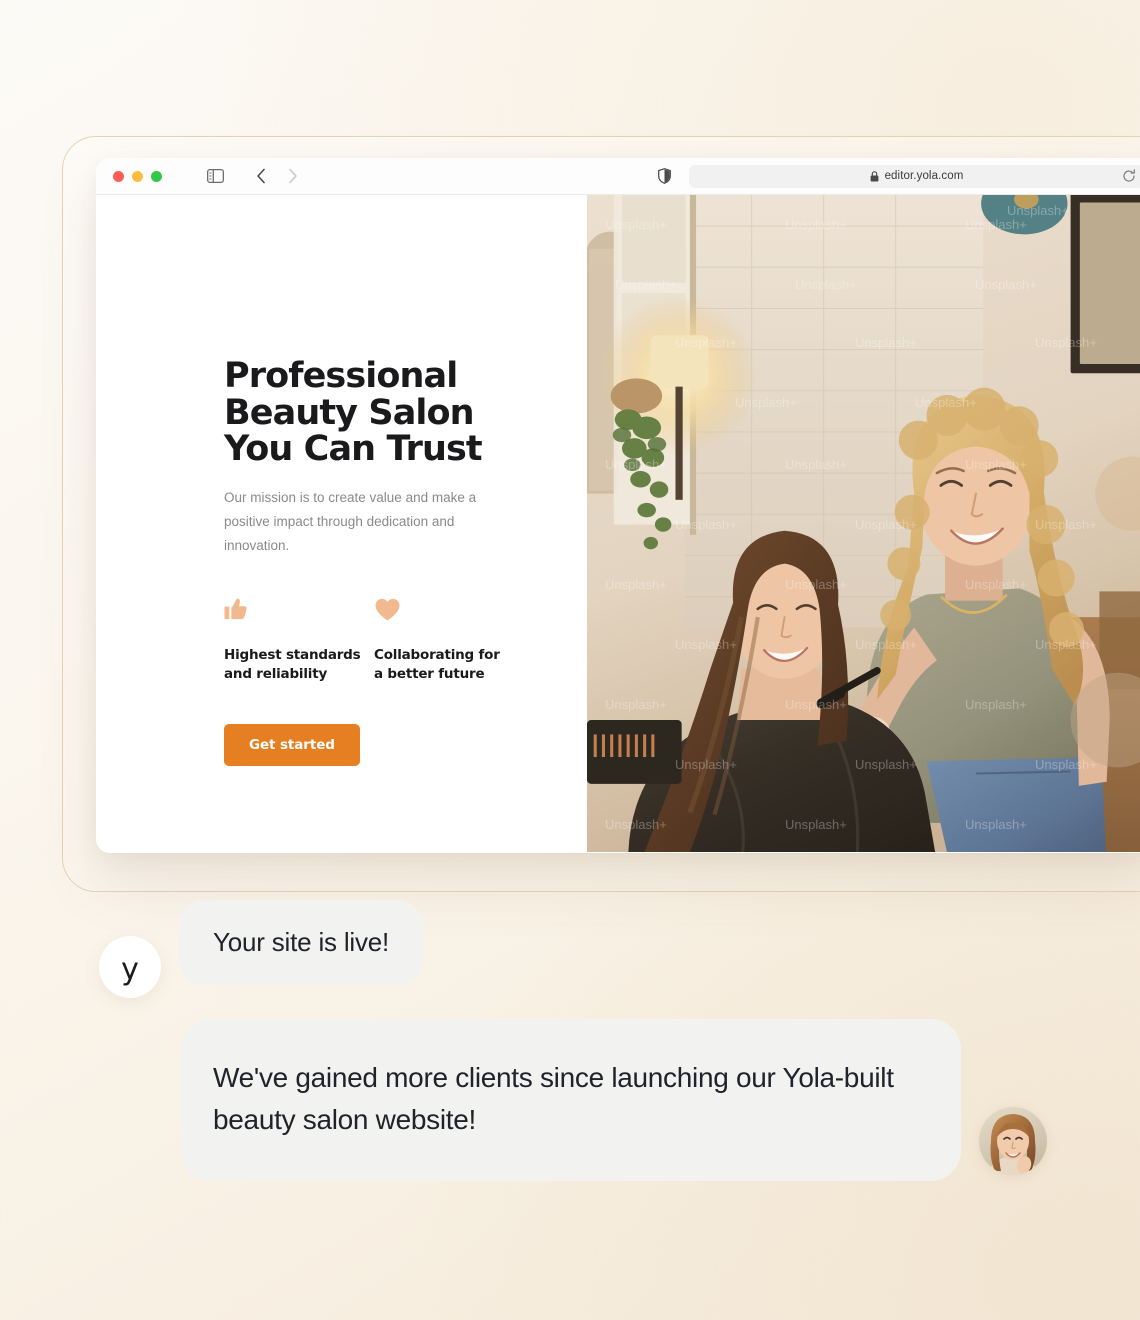 Image resolution: width=1140 pixels, height=1320 pixels. I want to click on user-photo-avatar, so click(1013, 1141).